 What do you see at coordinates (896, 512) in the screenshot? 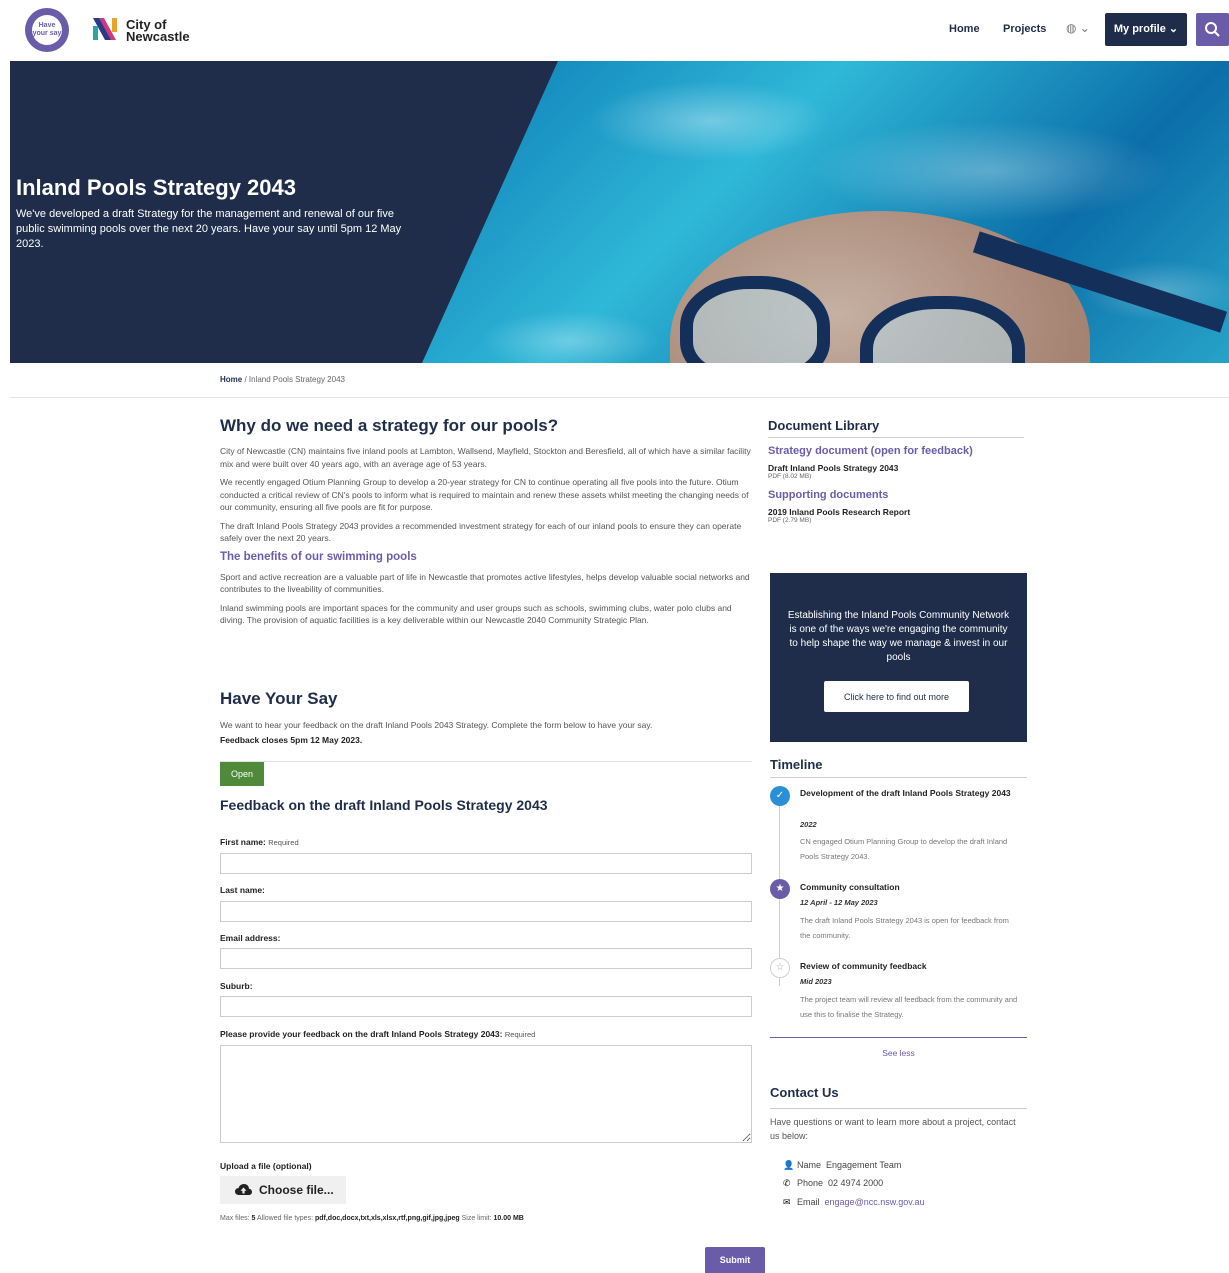
I see `document-link-research-report: 2019 Inland Pools Research Report` at bounding box center [896, 512].